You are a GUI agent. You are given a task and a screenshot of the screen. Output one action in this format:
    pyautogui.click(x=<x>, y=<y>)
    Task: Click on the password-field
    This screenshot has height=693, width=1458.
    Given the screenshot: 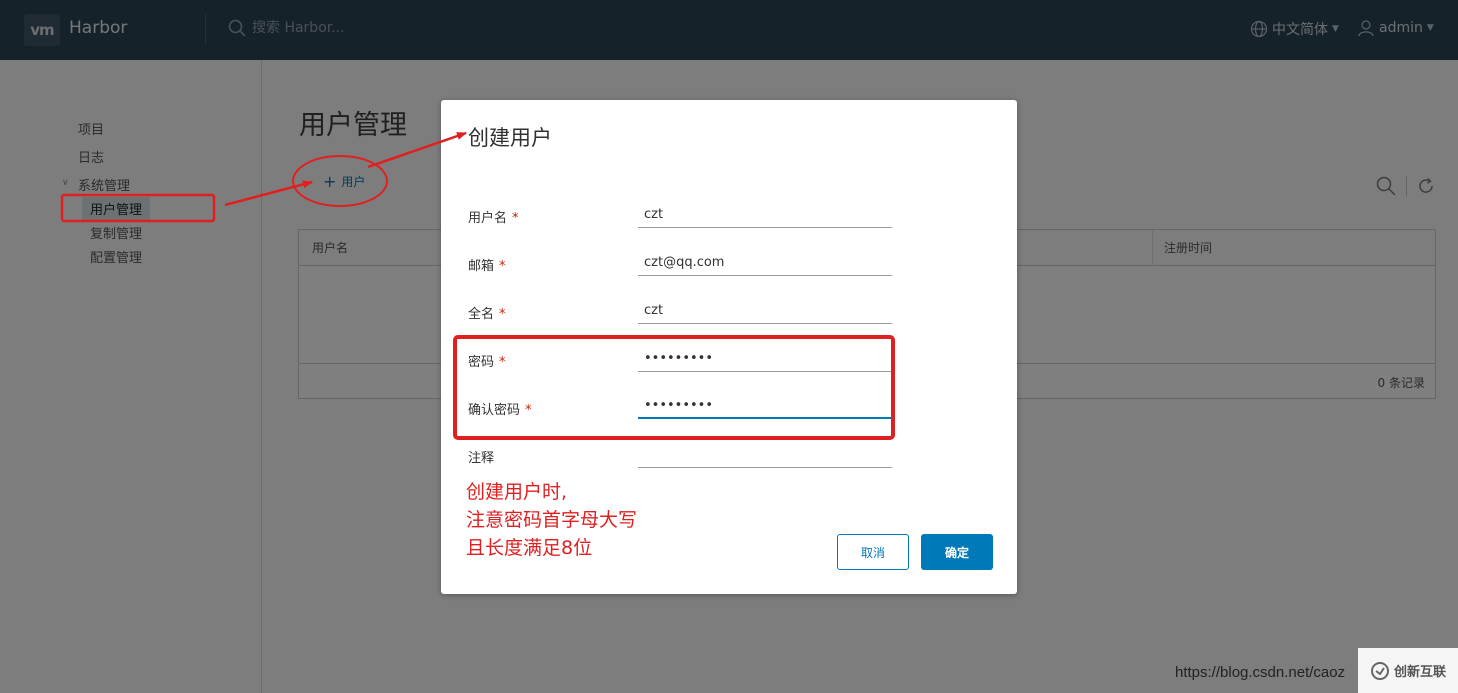 What is the action you would take?
    pyautogui.click(x=765, y=359)
    